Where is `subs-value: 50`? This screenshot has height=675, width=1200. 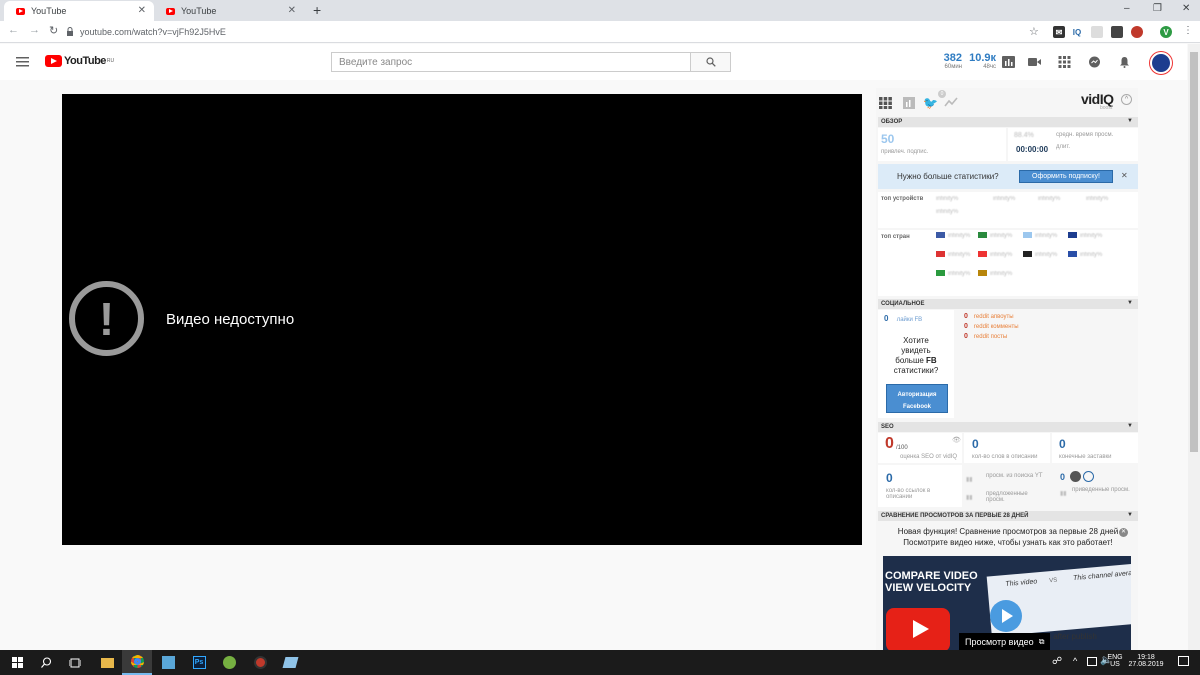
subs-value: 50 is located at coordinates (888, 139).